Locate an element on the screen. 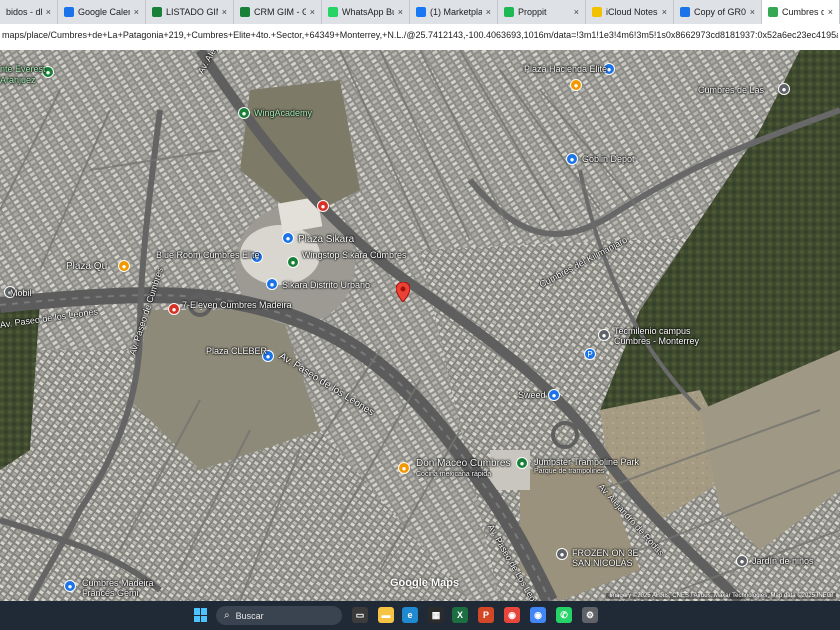 The image size is (840, 630). frozen-pin-icon: ● is located at coordinates (562, 554).